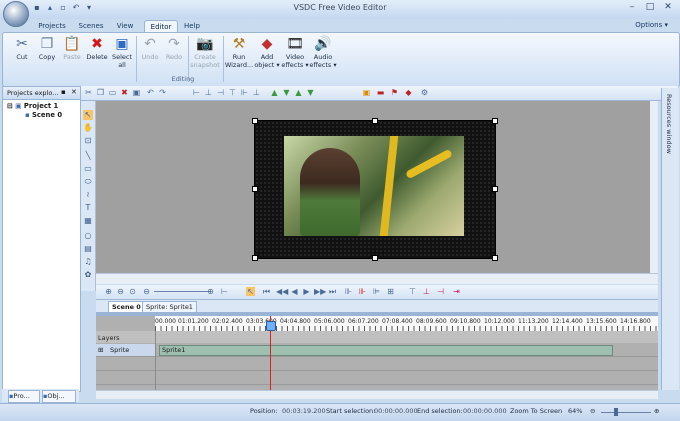  I want to click on circle-icon: ○, so click(88, 236).